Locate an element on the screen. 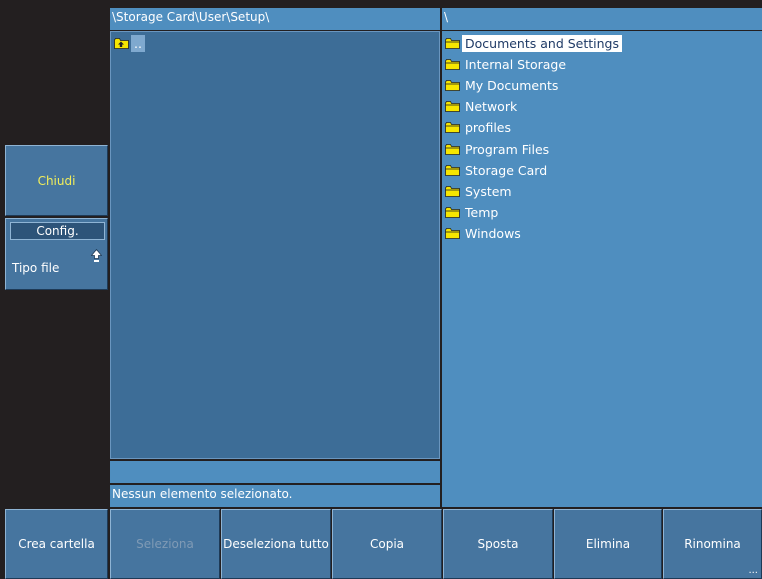 Image resolution: width=762 pixels, height=579 pixels. file-type-button: Config. Tipo file is located at coordinates (56, 254).